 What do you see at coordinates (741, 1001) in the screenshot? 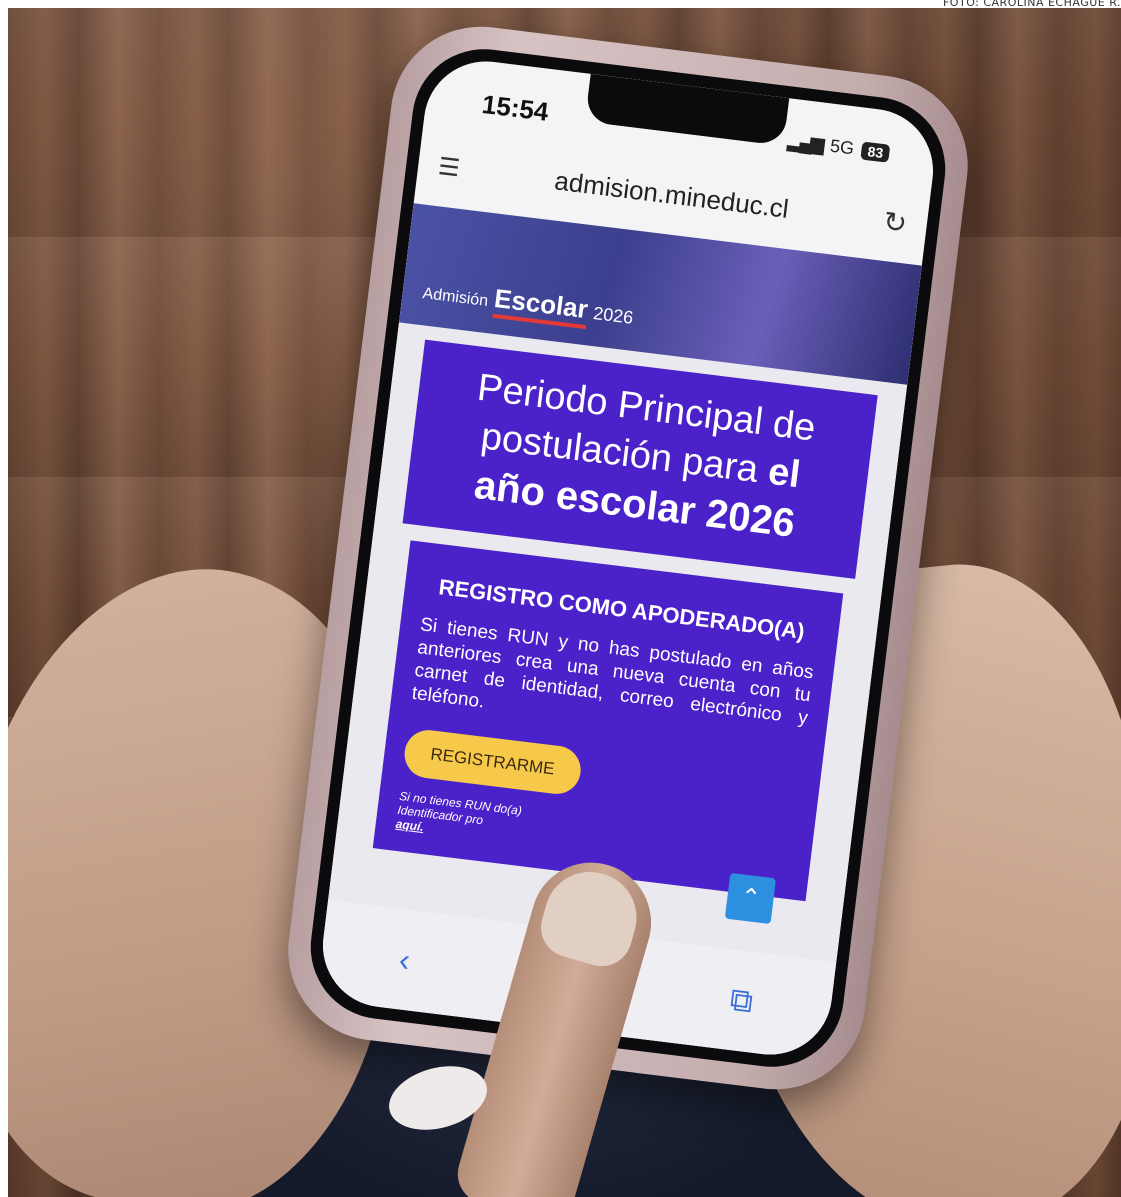
I see `tabs-icon: ⧉` at bounding box center [741, 1001].